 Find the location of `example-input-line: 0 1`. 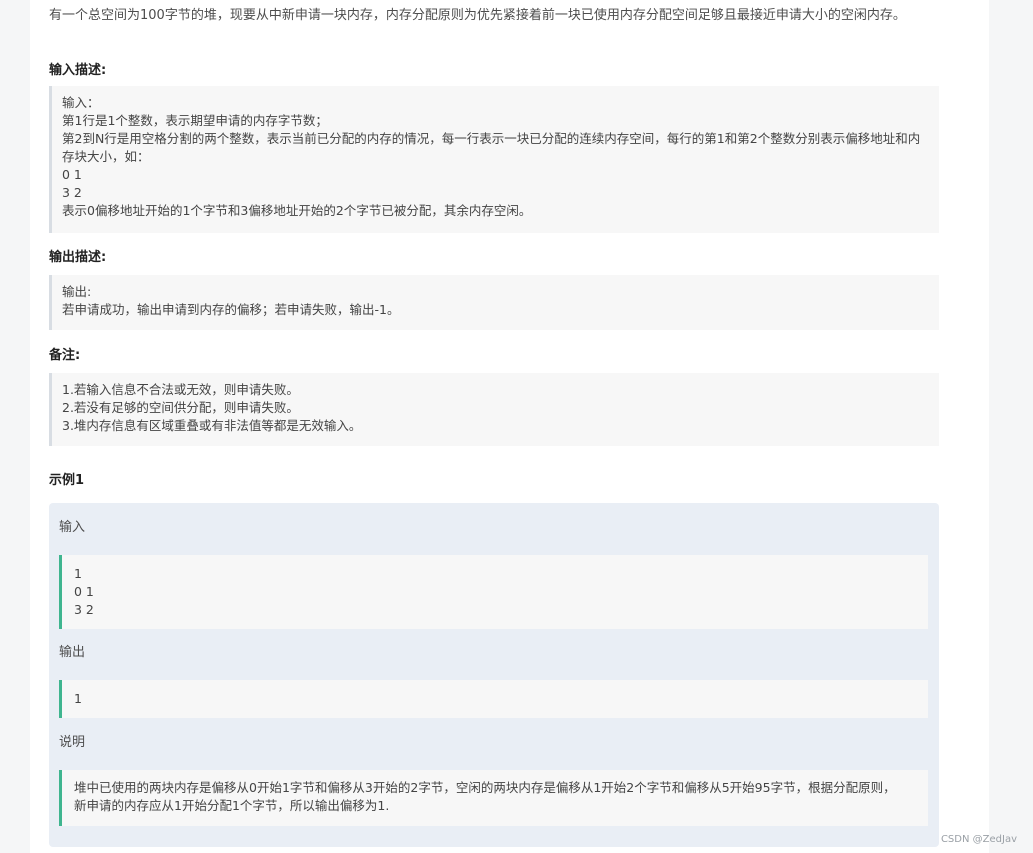

example-input-line: 0 1 is located at coordinates (84, 591).